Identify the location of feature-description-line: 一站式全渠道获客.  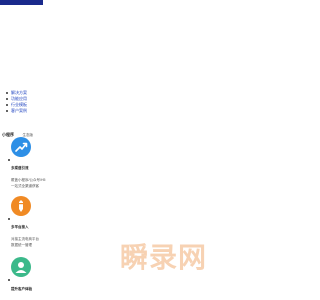
(25, 185).